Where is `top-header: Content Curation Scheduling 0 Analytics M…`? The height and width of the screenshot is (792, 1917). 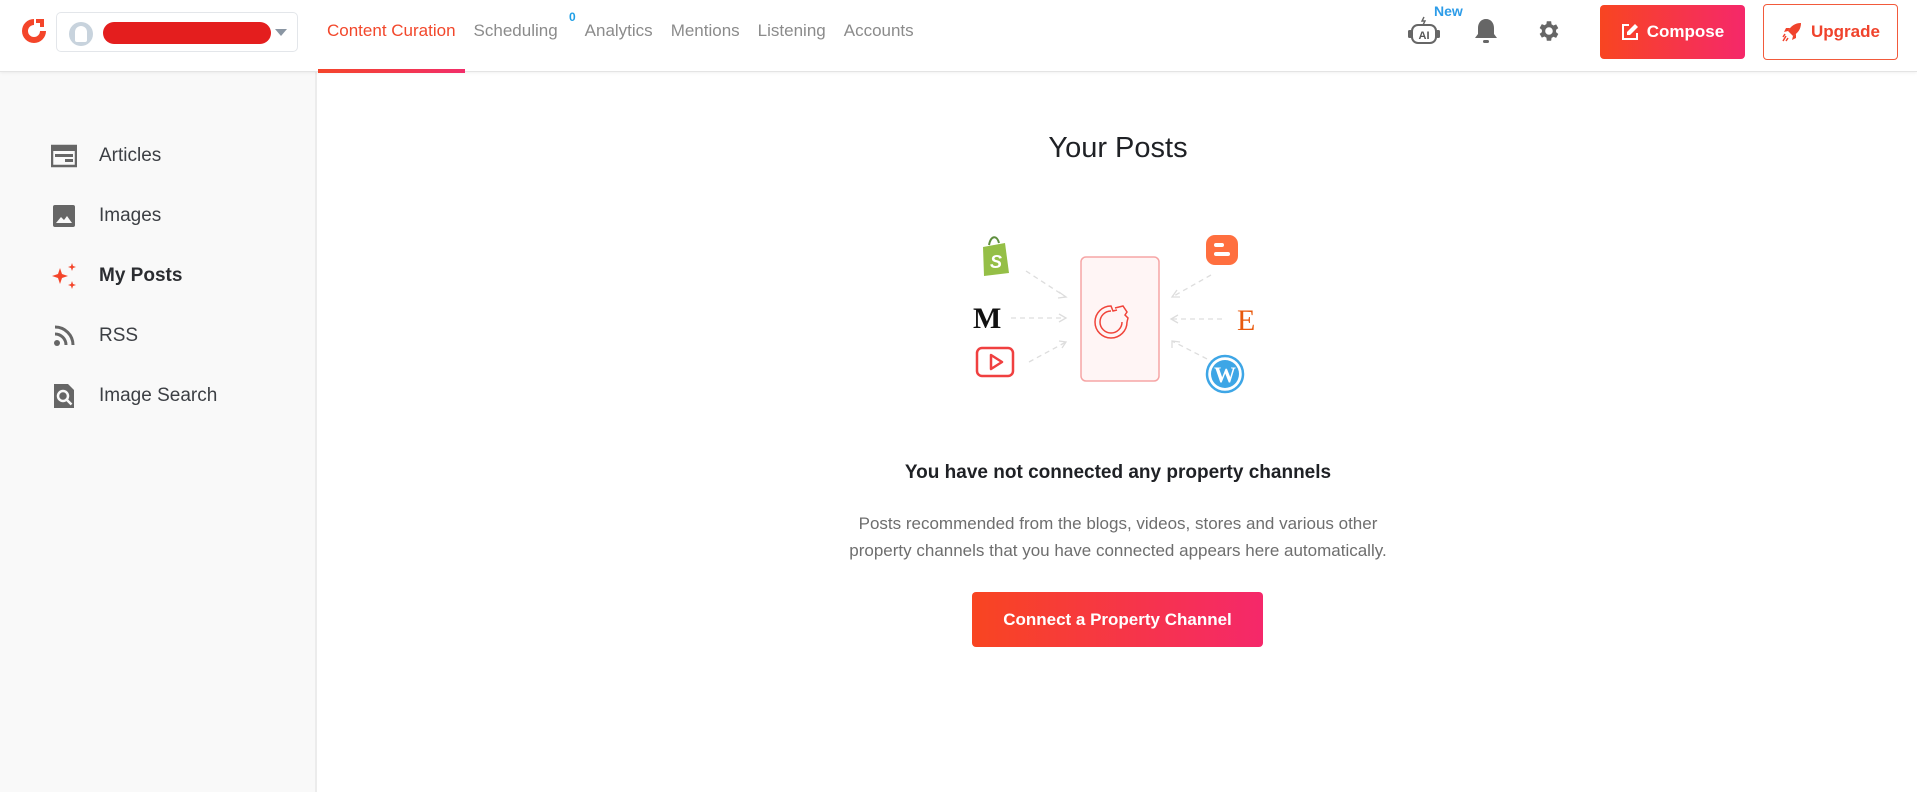 top-header: Content Curation Scheduling 0 Analytics M… is located at coordinates (958, 36).